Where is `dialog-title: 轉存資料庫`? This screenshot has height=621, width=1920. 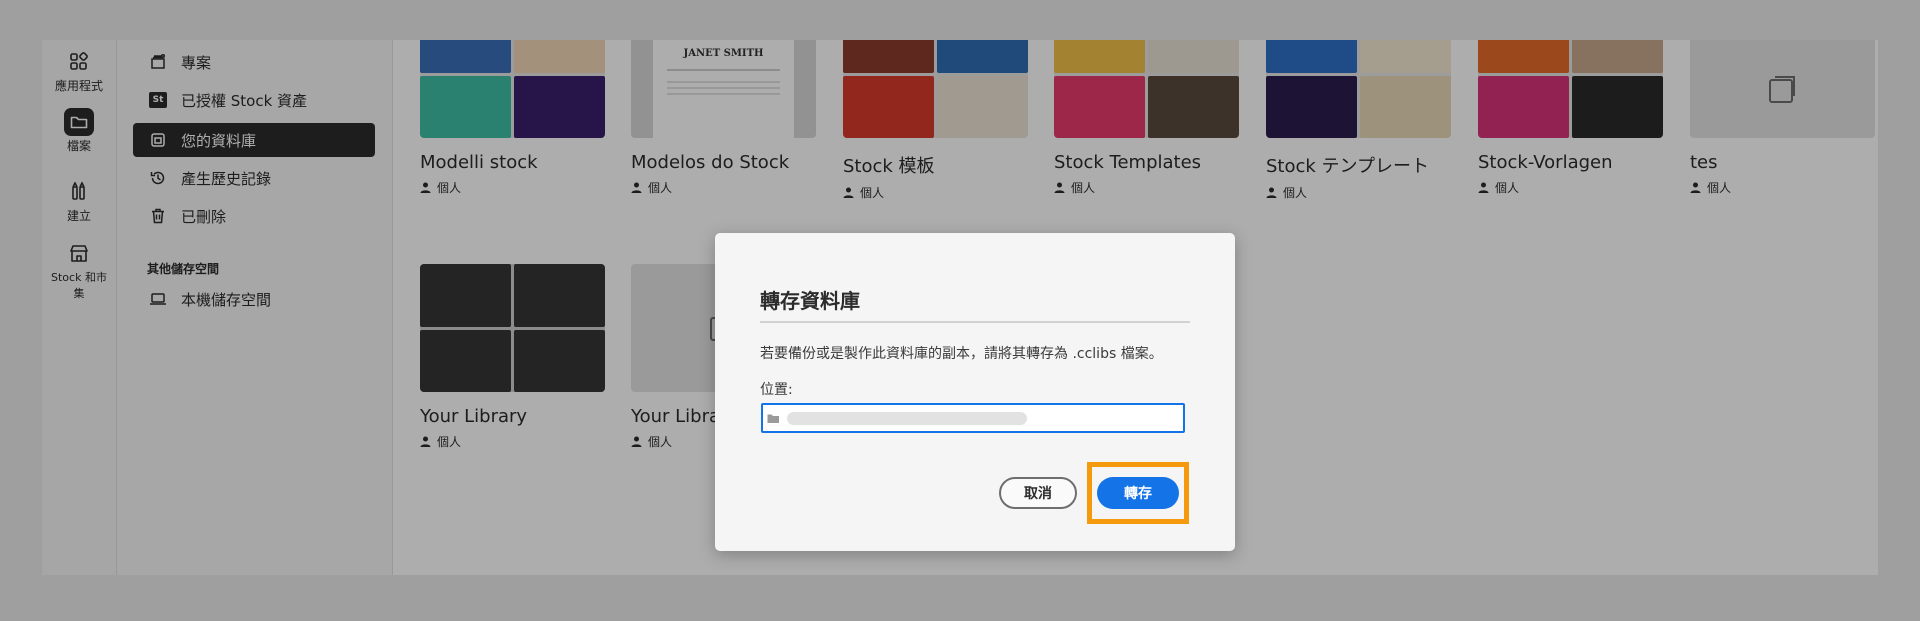 dialog-title: 轉存資料庫 is located at coordinates (810, 301).